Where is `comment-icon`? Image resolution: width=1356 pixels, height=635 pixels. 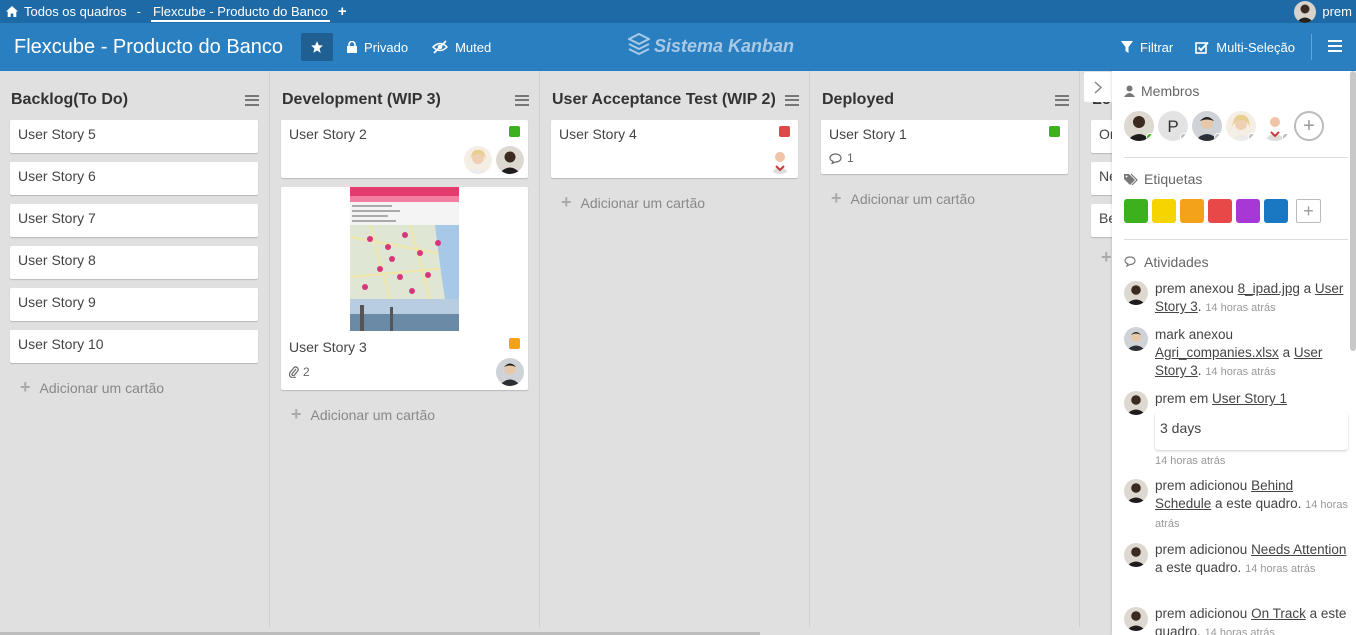
comment-icon is located at coordinates (835, 158).